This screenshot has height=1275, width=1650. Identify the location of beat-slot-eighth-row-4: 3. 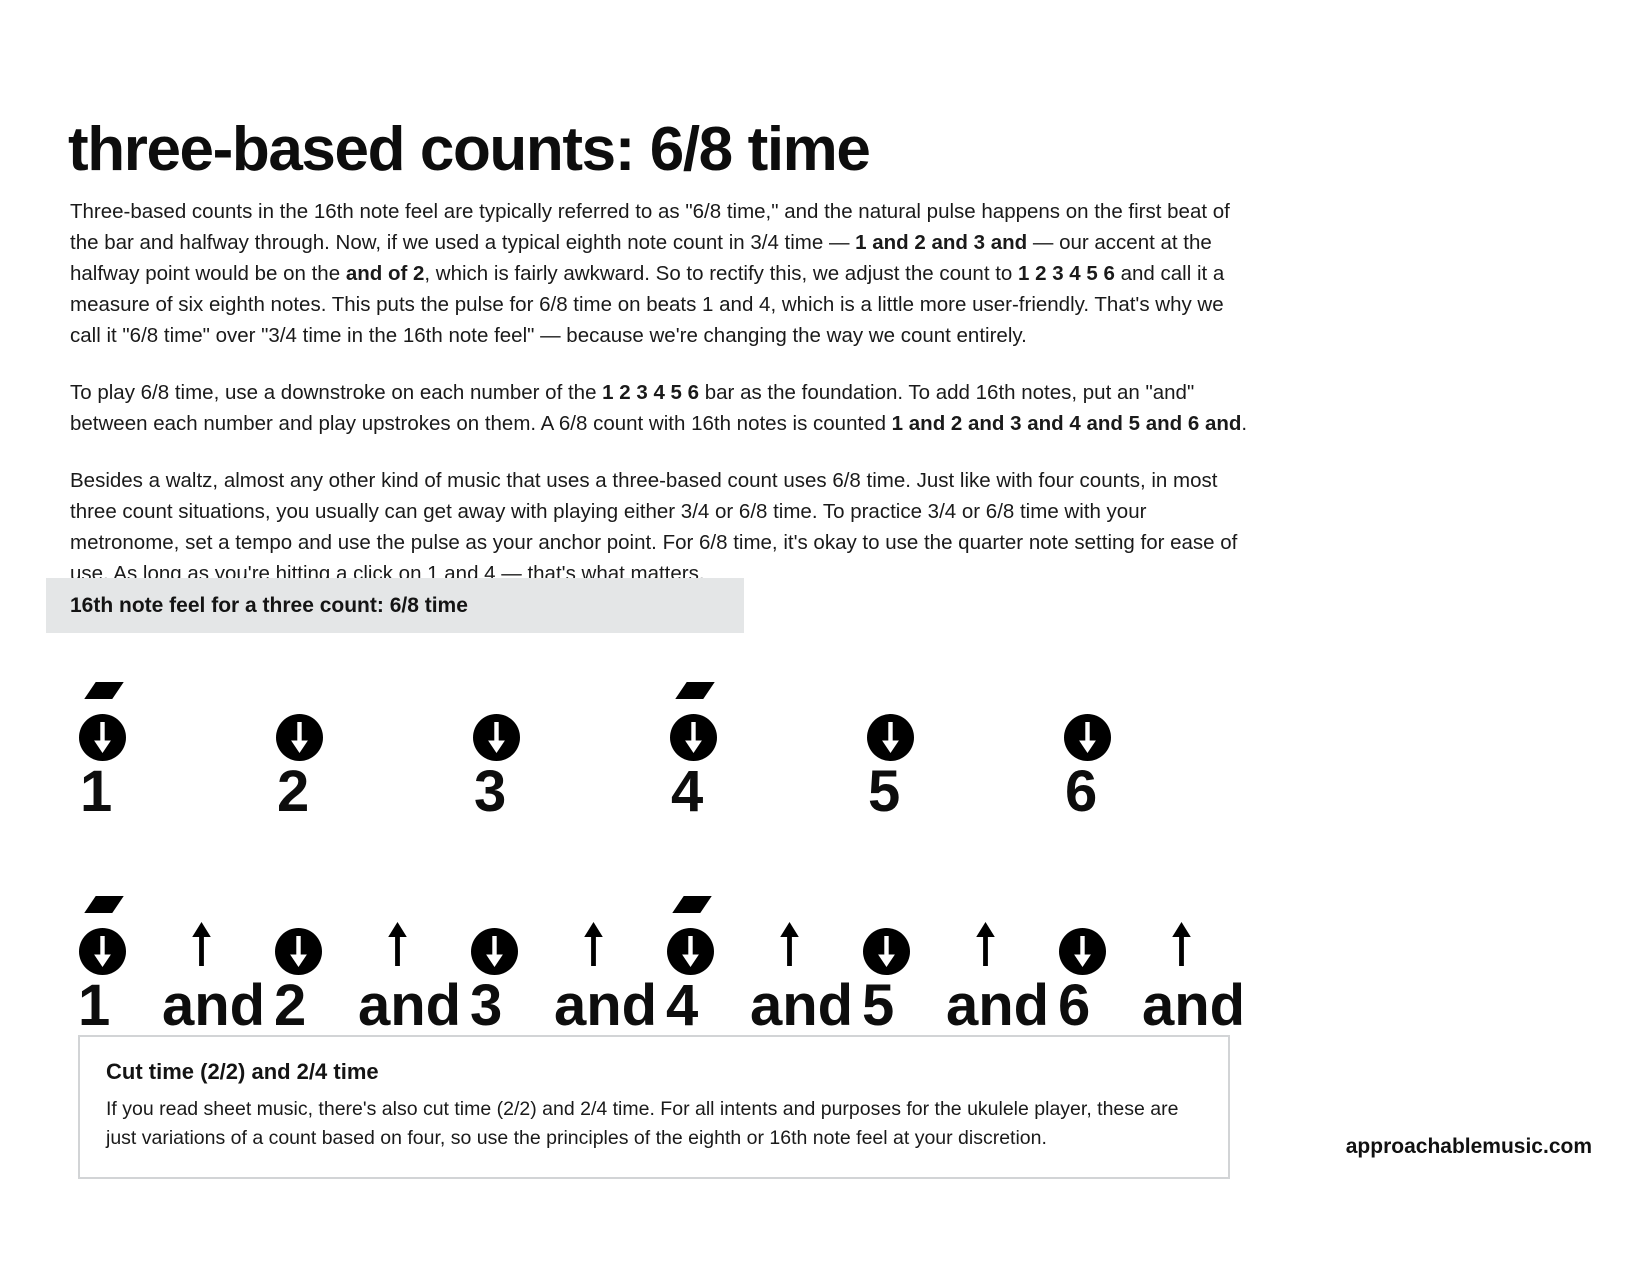
(503, 952).